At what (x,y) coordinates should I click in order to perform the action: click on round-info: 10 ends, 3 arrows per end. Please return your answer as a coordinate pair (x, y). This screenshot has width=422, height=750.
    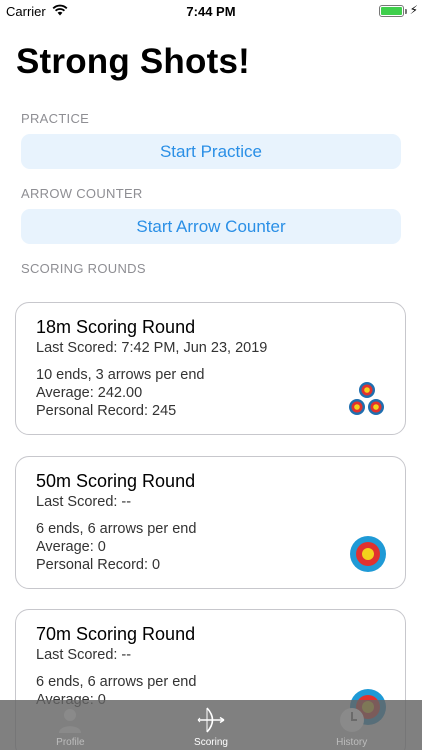
    Looking at the image, I should click on (120, 375).